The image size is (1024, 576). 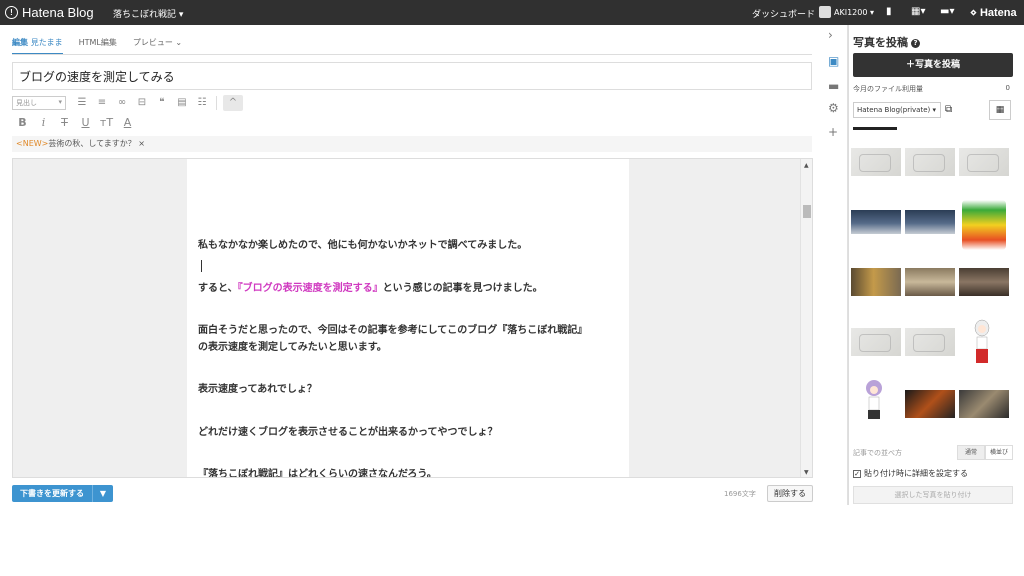 What do you see at coordinates (141, 143) in the screenshot?
I see `notice-close-icon: ×` at bounding box center [141, 143].